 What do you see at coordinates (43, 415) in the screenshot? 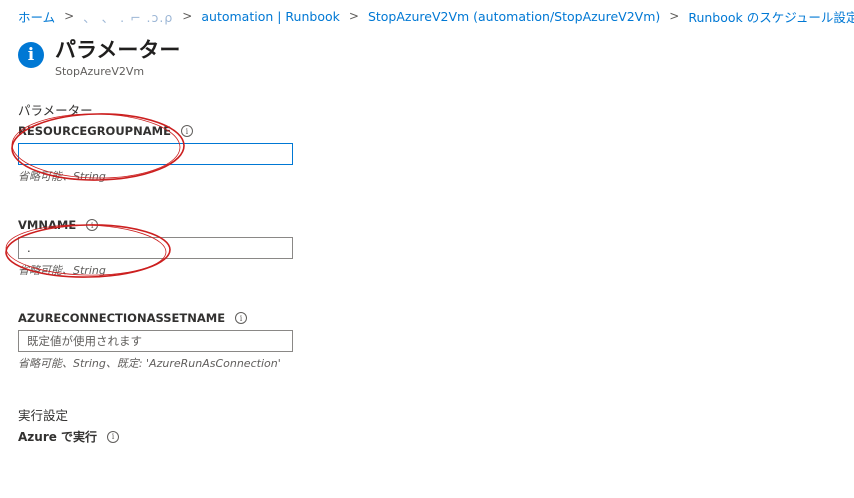
I see `run-settings-section-label: 実行設定` at bounding box center [43, 415].